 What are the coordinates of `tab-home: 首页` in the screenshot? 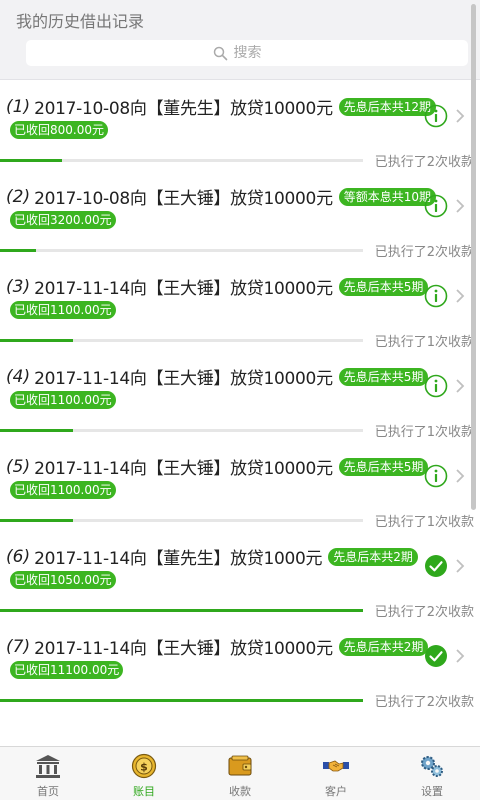 It's located at (48, 773).